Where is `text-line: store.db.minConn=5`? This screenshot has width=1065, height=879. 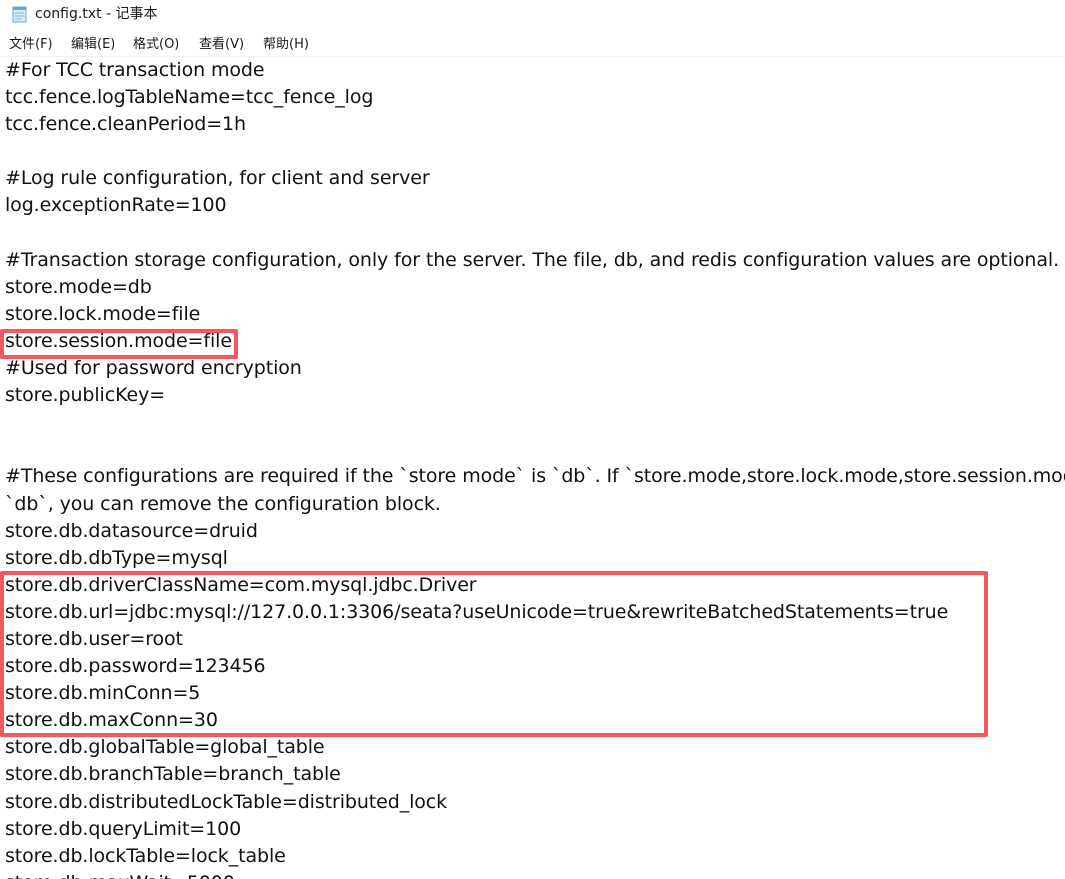 text-line: store.db.minConn=5 is located at coordinates (103, 693).